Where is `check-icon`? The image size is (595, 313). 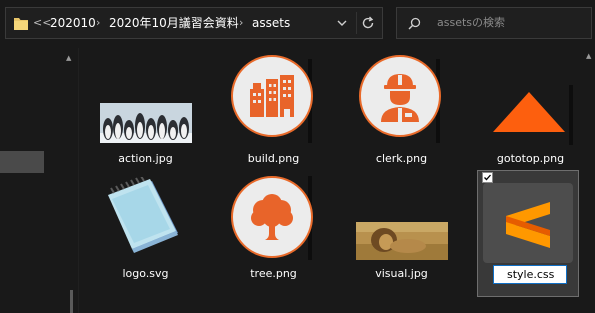 check-icon is located at coordinates (487, 177).